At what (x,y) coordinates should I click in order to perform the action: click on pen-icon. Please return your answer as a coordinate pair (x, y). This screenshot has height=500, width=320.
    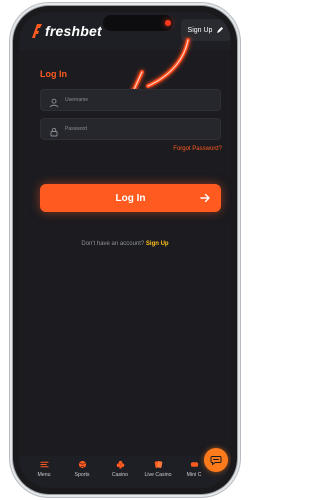
    Looking at the image, I should click on (220, 30).